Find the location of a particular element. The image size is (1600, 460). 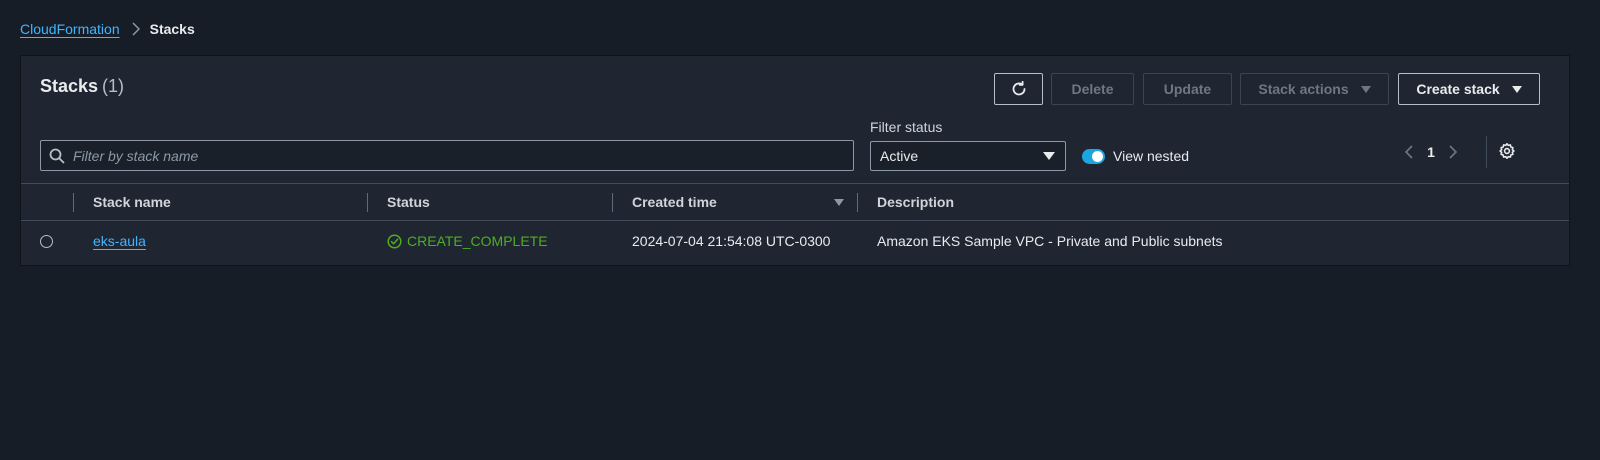

search-icon is located at coordinates (57, 155).